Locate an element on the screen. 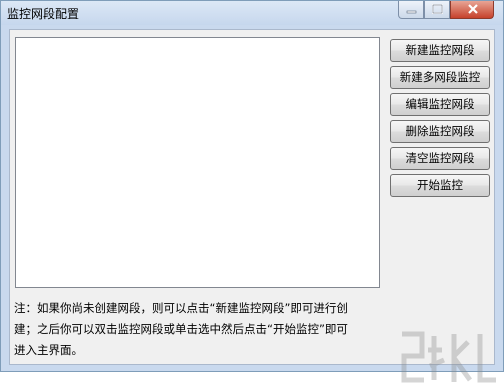  start-monitor-button: 开始监控 is located at coordinates (440, 185).